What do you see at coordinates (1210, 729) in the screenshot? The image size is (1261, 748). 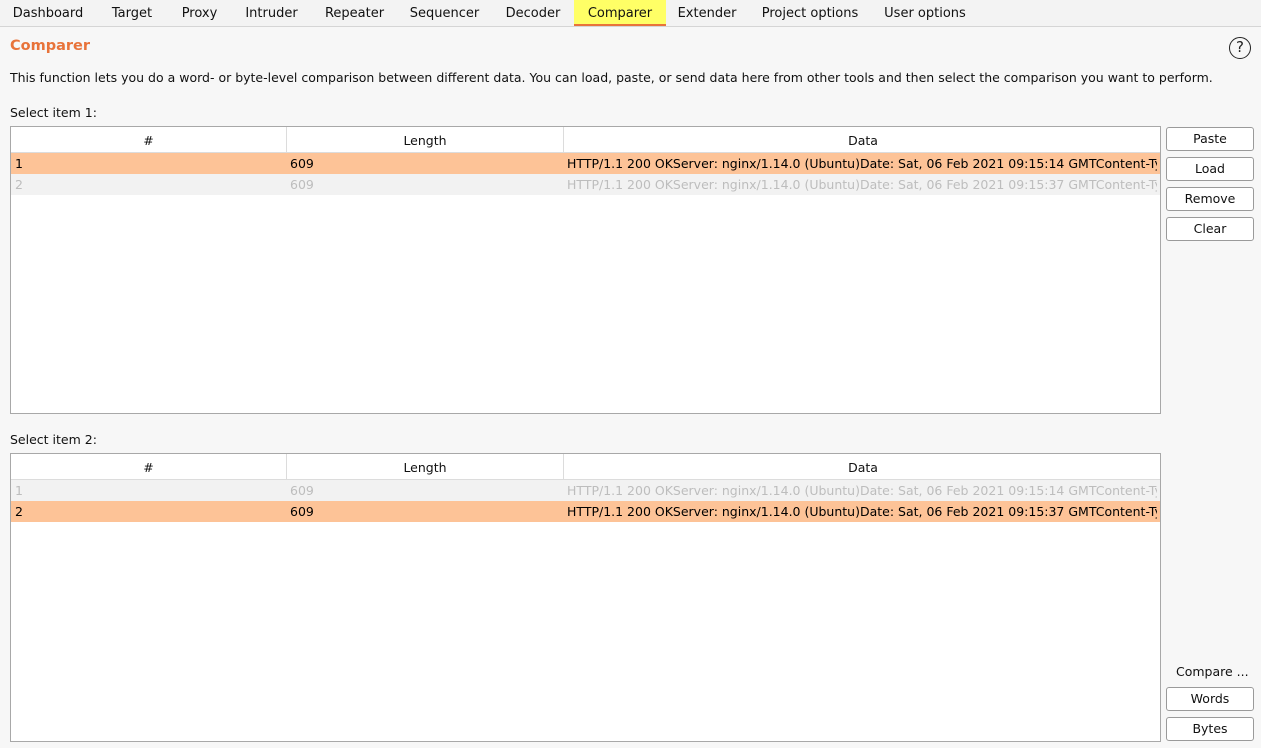 I see `compare-bytes-button: Bytes` at bounding box center [1210, 729].